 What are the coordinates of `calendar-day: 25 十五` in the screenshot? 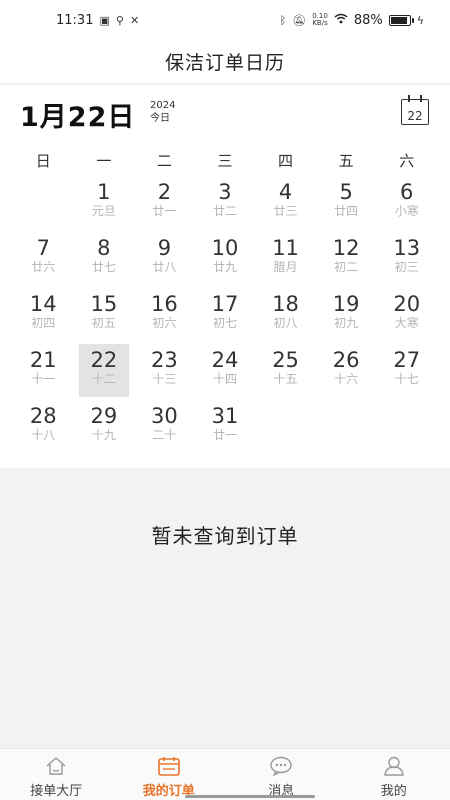 It's located at (285, 372).